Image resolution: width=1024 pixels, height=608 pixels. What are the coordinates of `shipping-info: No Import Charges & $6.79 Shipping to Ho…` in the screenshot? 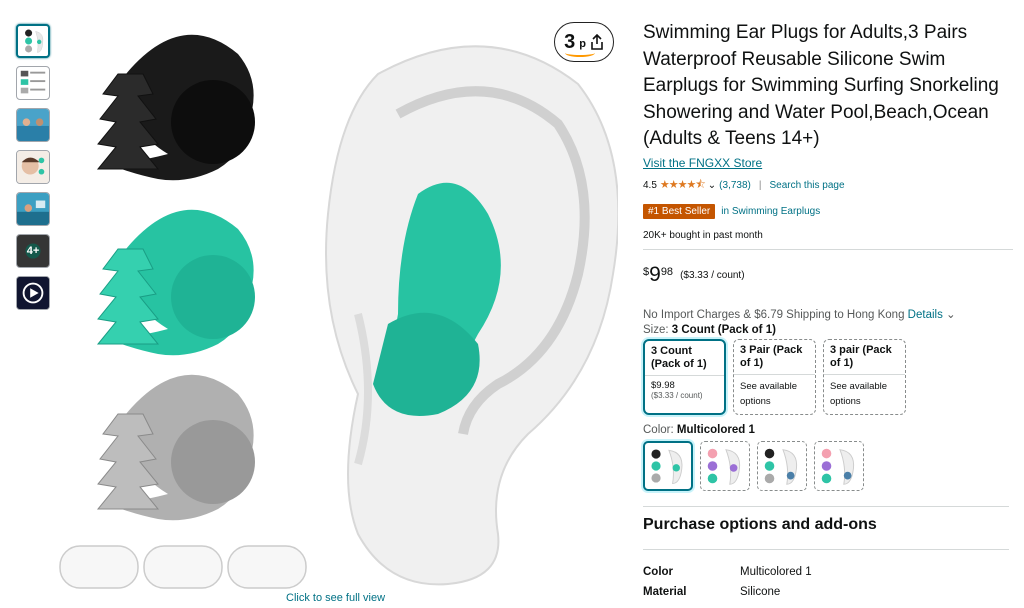 It's located at (828, 314).